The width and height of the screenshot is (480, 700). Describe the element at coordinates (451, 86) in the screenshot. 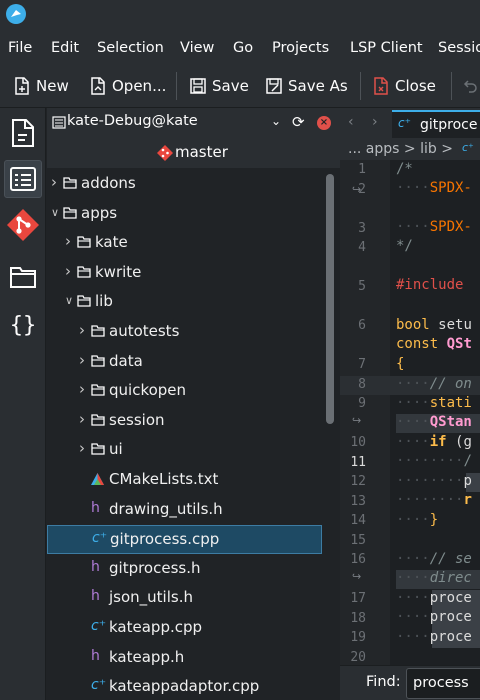

I see `toolbar-separator` at that location.